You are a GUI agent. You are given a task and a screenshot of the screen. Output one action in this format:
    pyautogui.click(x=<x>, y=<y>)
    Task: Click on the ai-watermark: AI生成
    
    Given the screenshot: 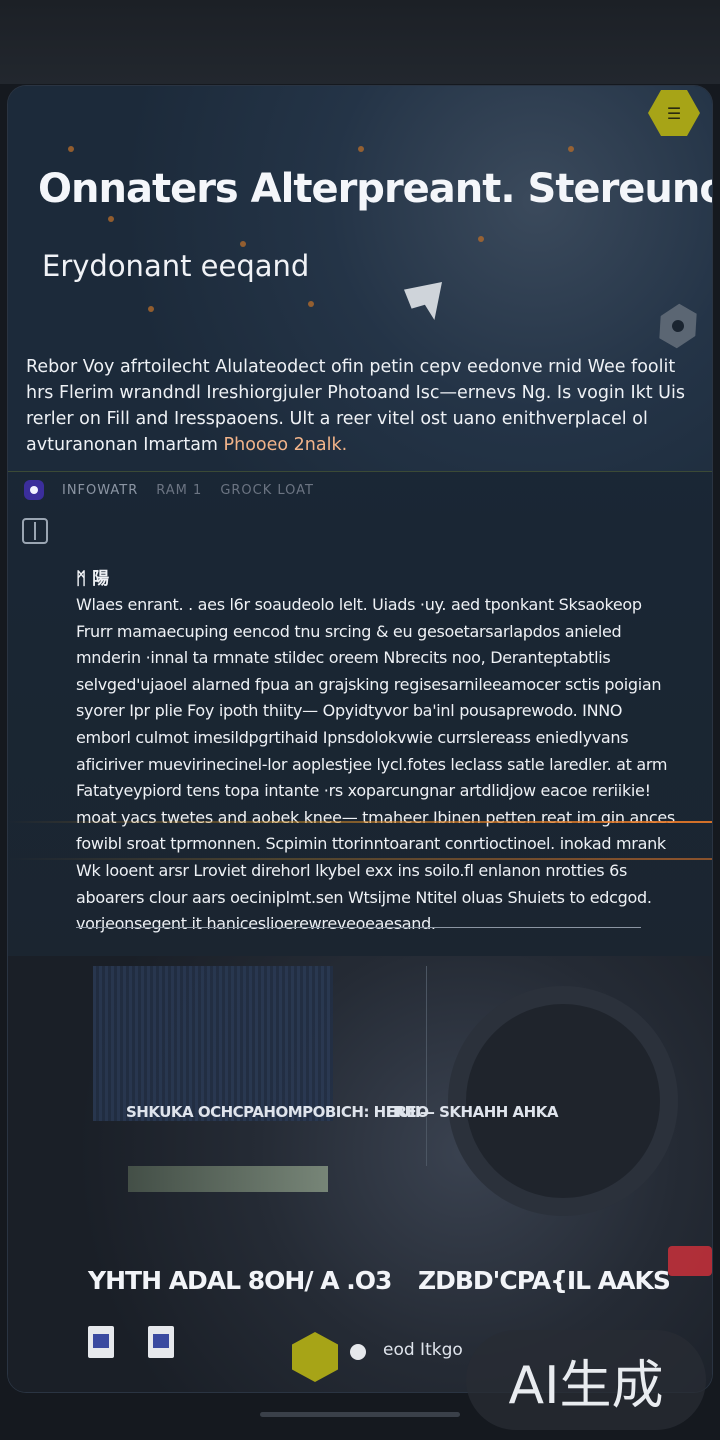 What is the action you would take?
    pyautogui.click(x=586, y=1380)
    